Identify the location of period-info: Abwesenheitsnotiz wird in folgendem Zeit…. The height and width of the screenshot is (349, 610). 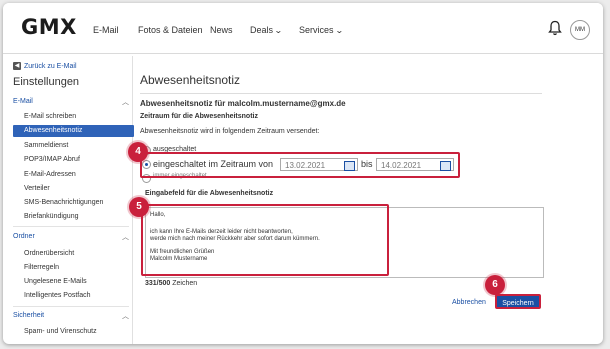
(230, 131).